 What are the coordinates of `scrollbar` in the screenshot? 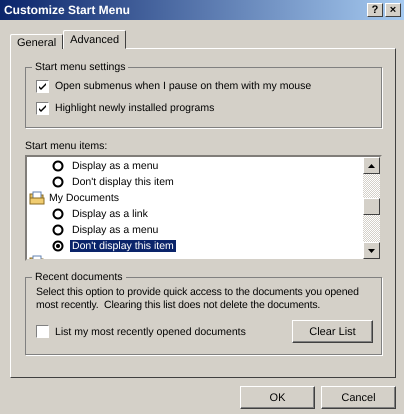 It's located at (371, 208).